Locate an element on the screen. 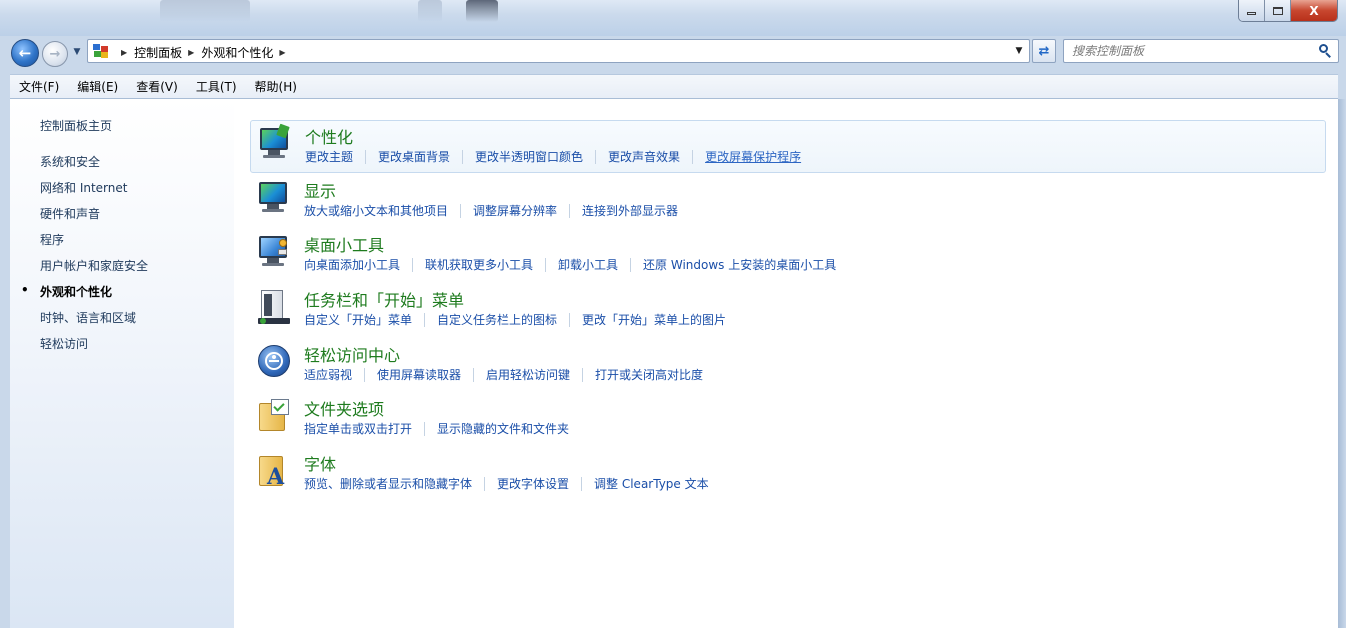  sidebar-item-user-accounts: 用户帐户和家庭安全 is located at coordinates (94, 270).